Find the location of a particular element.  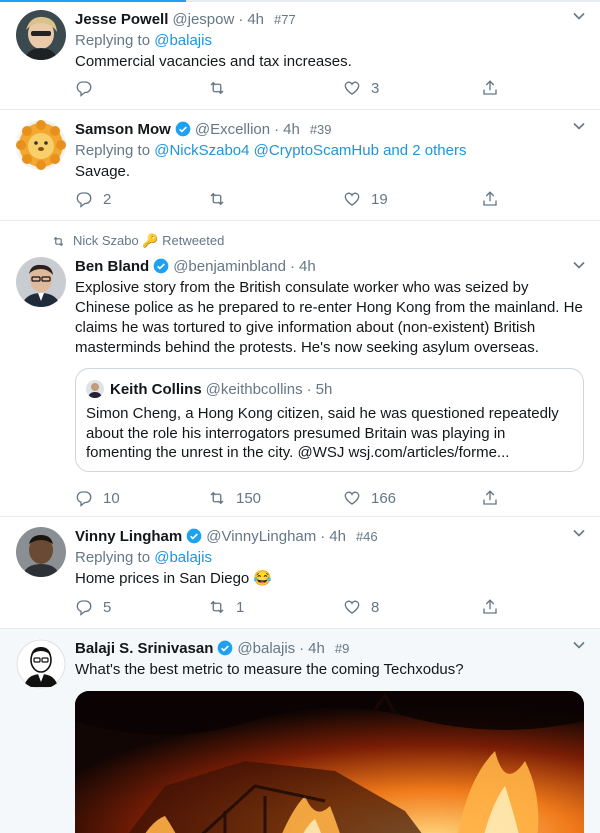

retweet-button: 1 is located at coordinates (226, 607).